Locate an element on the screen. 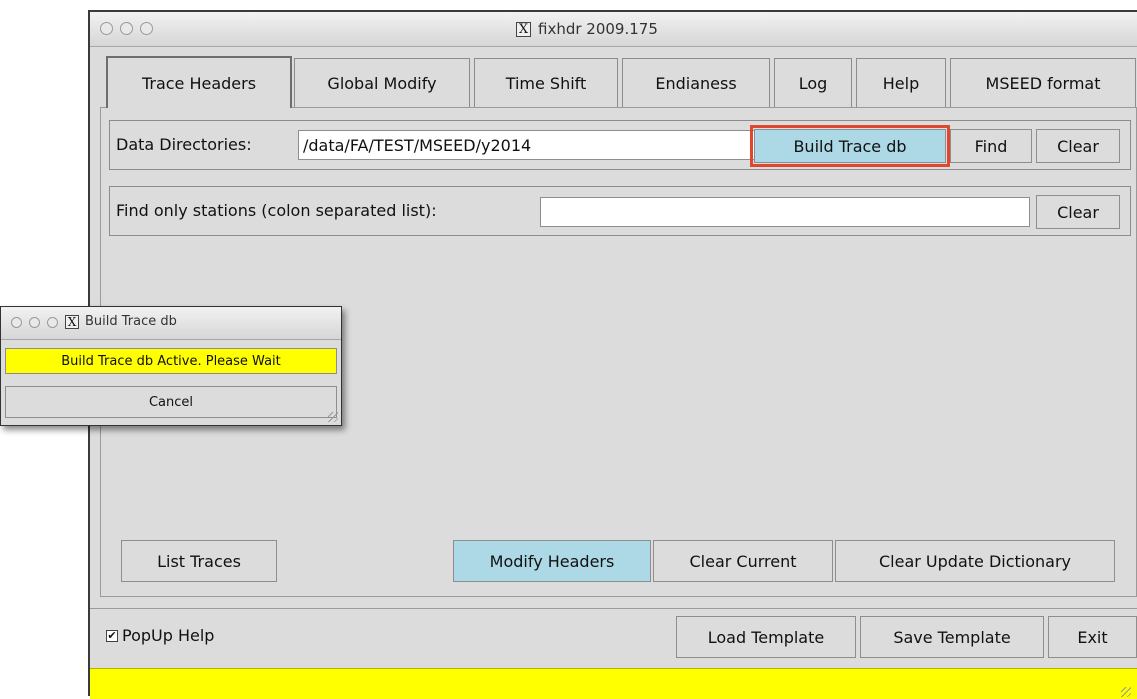  tab-help: Help is located at coordinates (901, 83).